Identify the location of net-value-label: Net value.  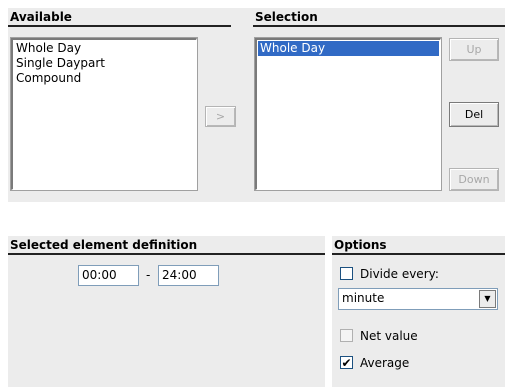
(389, 336).